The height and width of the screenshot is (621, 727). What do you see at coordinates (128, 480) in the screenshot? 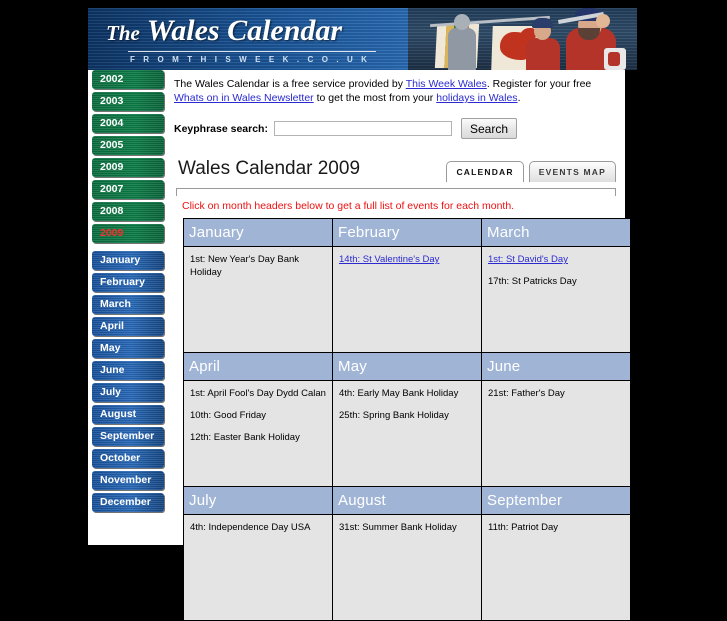
I see `sidebar-month-november: November` at bounding box center [128, 480].